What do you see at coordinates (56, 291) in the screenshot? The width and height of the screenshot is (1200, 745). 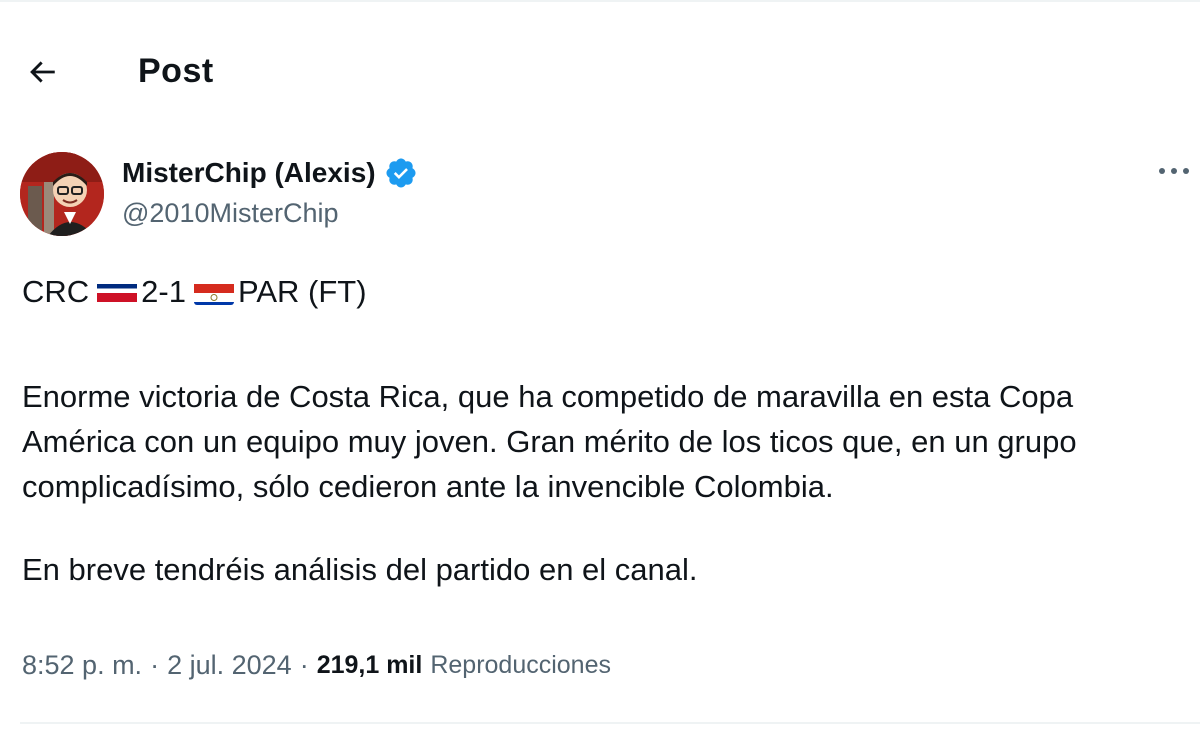 I see `home-team: CRC` at bounding box center [56, 291].